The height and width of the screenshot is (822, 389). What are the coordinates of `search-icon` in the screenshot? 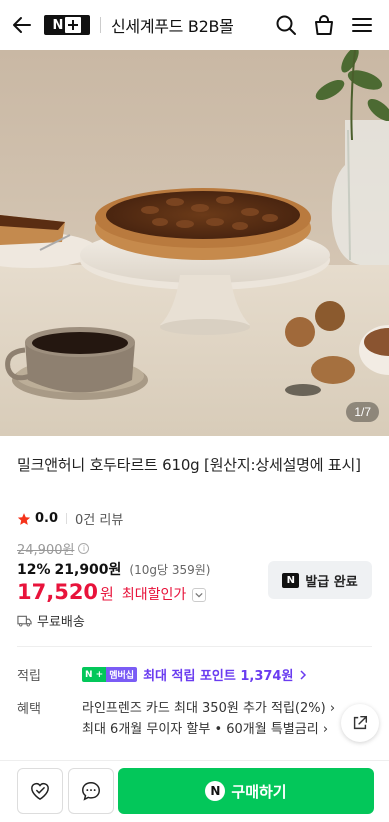 It's located at (286, 25).